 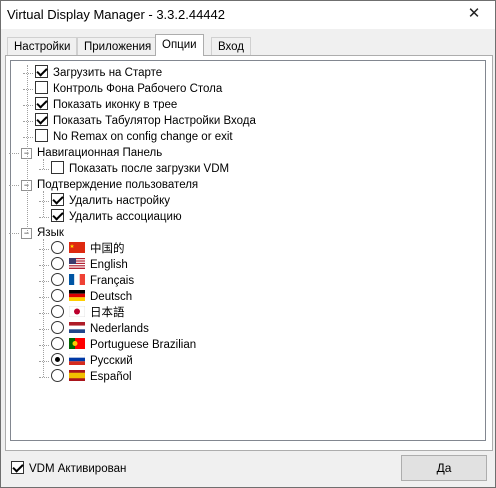 I want to click on language-item: Español, so click(x=91, y=377).